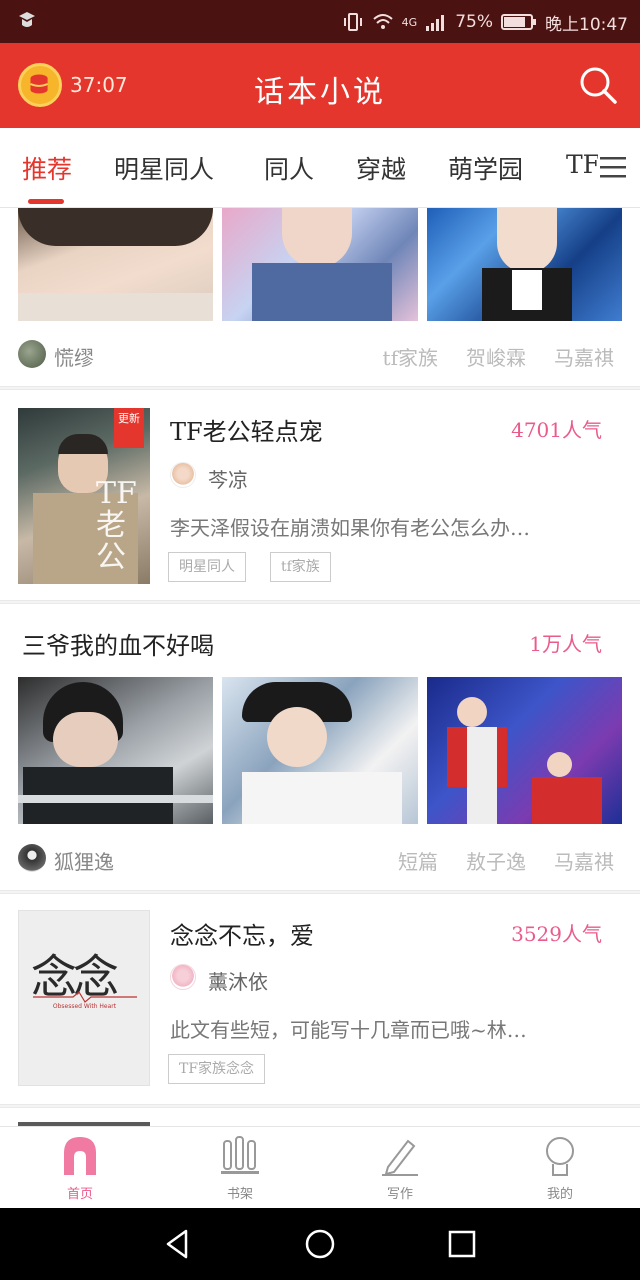  What do you see at coordinates (129, 428) in the screenshot?
I see `update-badge: 更新` at bounding box center [129, 428].